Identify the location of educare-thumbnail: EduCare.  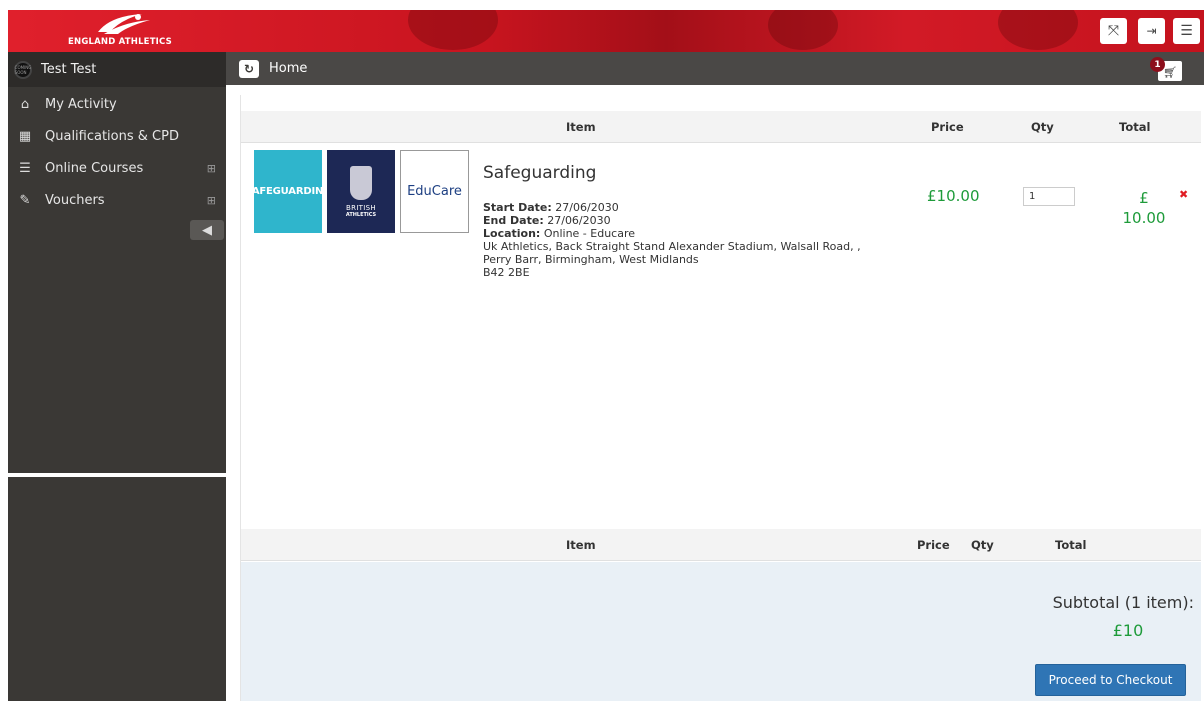
(434, 191).